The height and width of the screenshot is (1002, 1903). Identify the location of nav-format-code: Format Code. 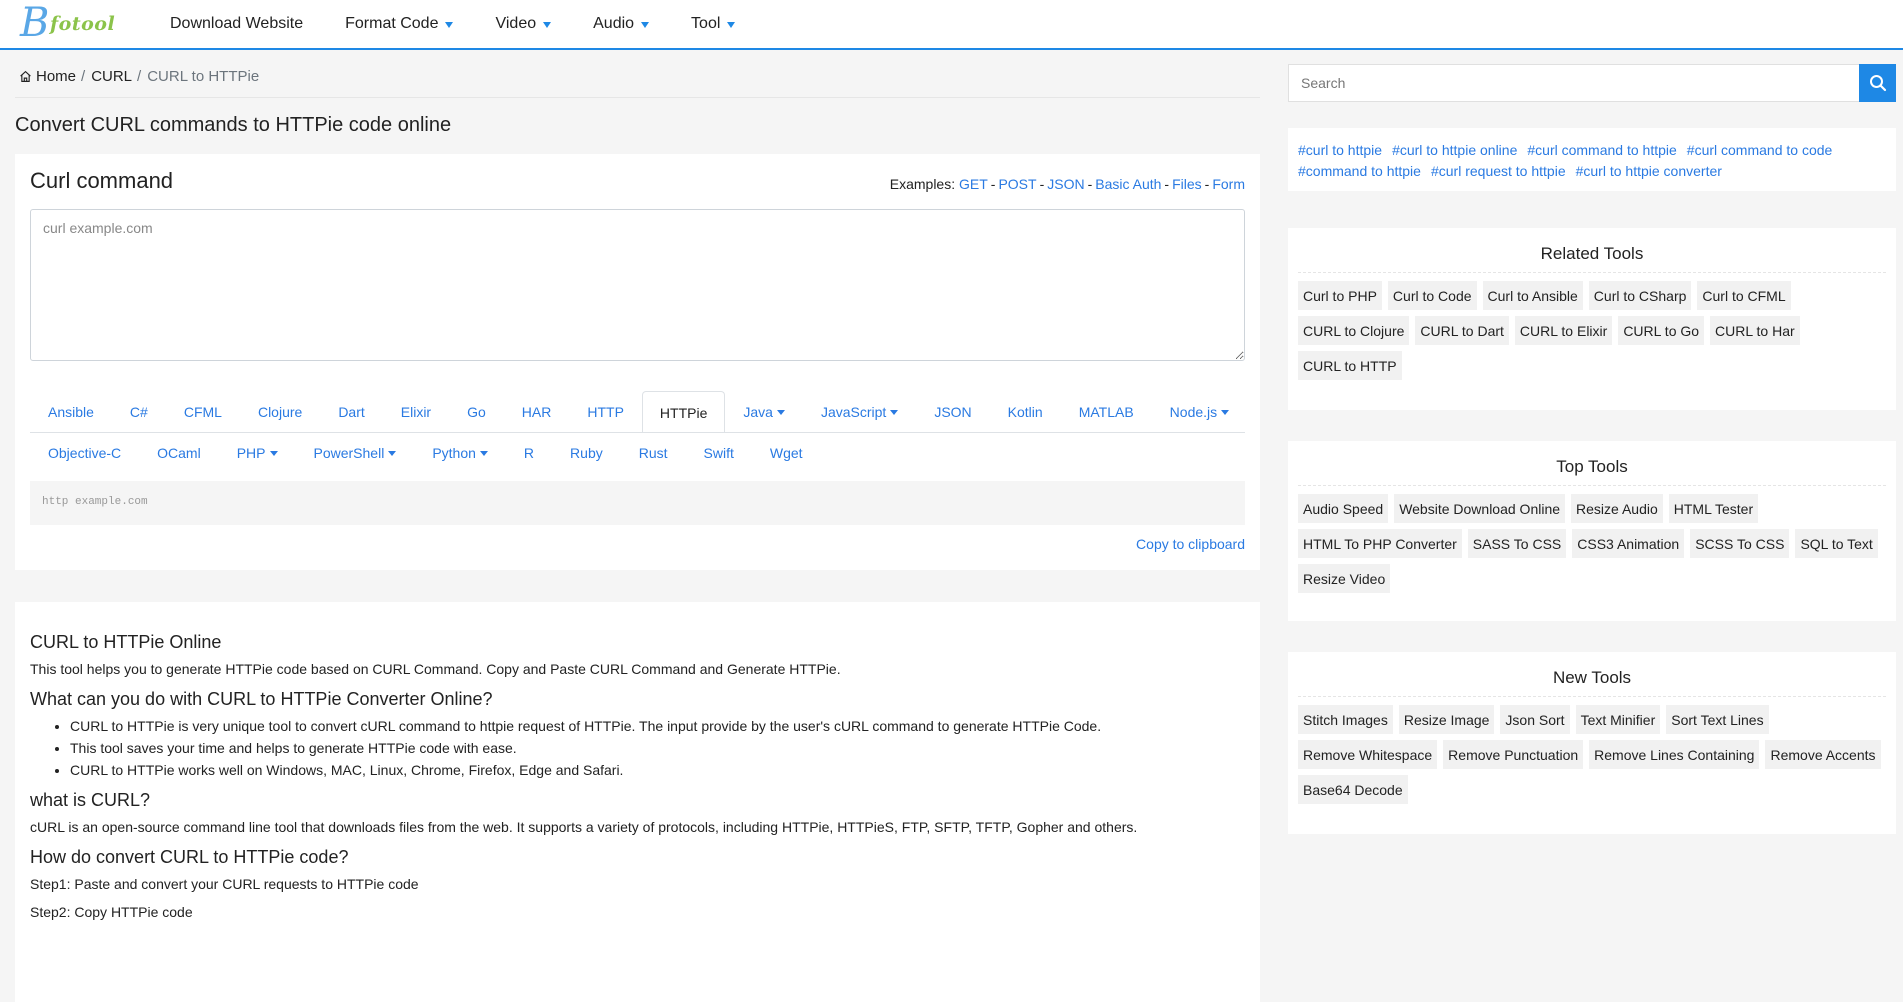
(399, 24).